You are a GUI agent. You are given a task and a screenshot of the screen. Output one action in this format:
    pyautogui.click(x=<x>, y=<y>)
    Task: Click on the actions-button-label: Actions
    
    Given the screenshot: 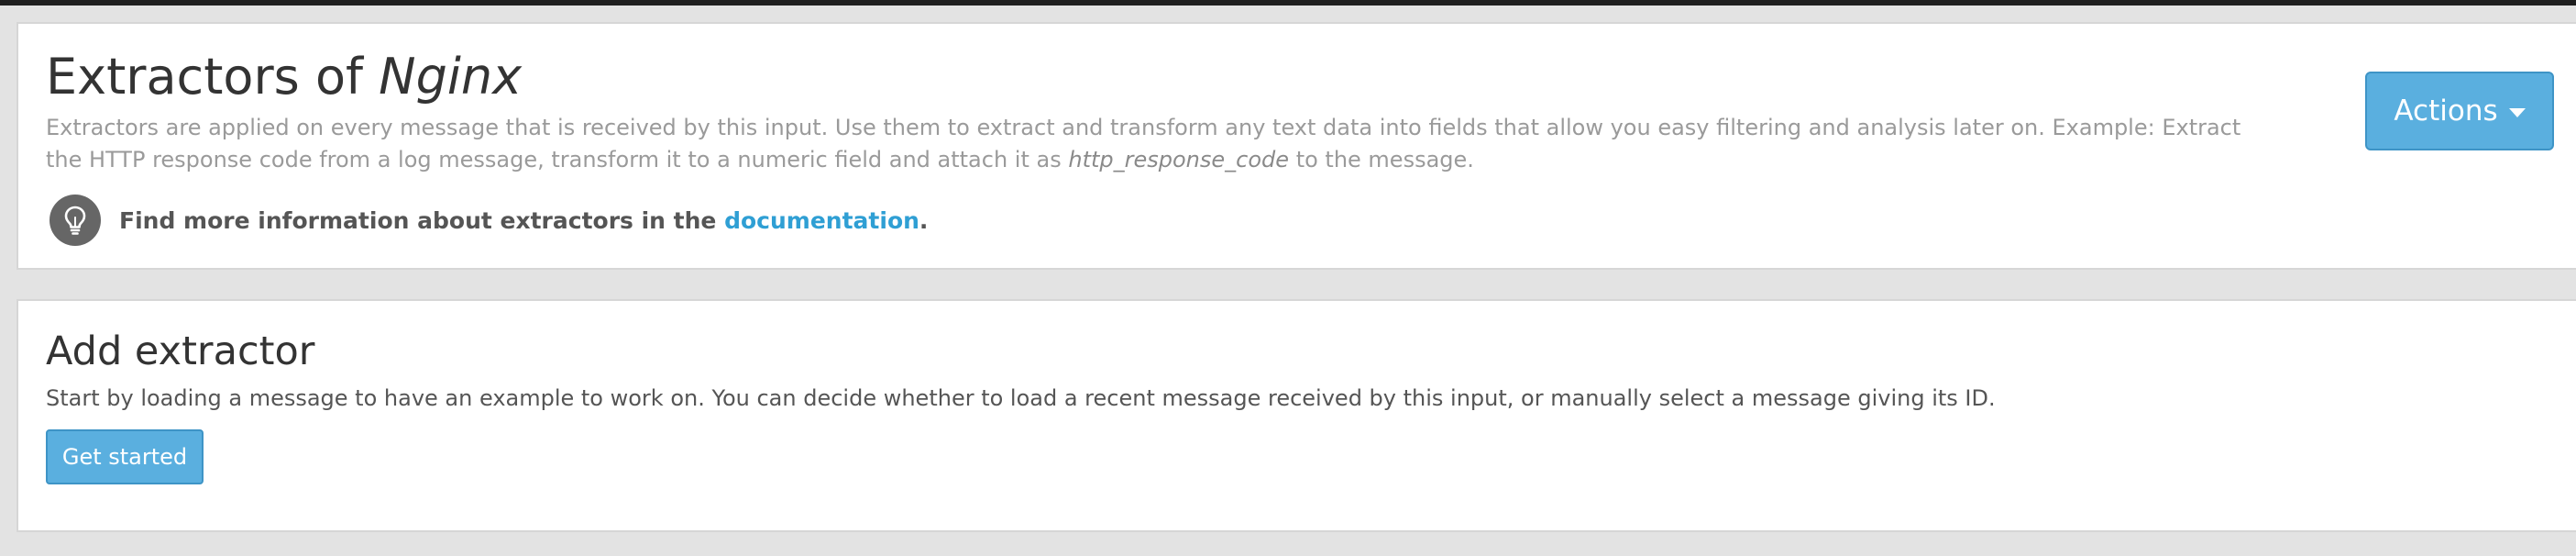 What is the action you would take?
    pyautogui.click(x=2446, y=111)
    